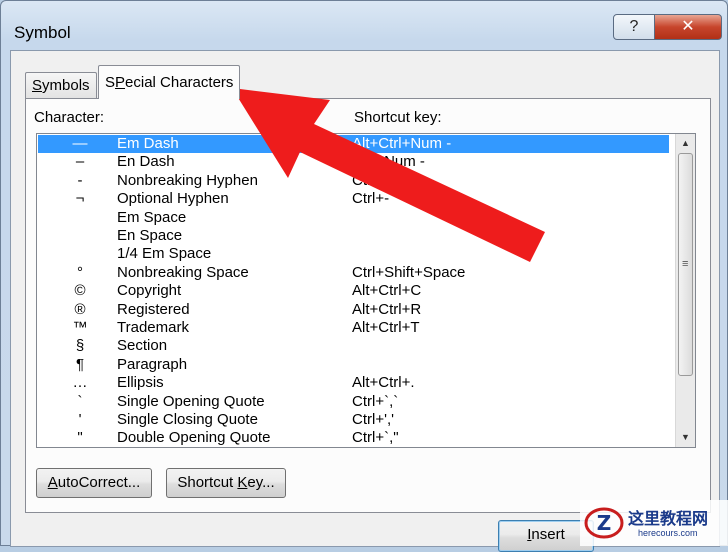 The height and width of the screenshot is (552, 728). Describe the element at coordinates (173, 199) in the screenshot. I see `character-name: Optional Hyphen` at that location.